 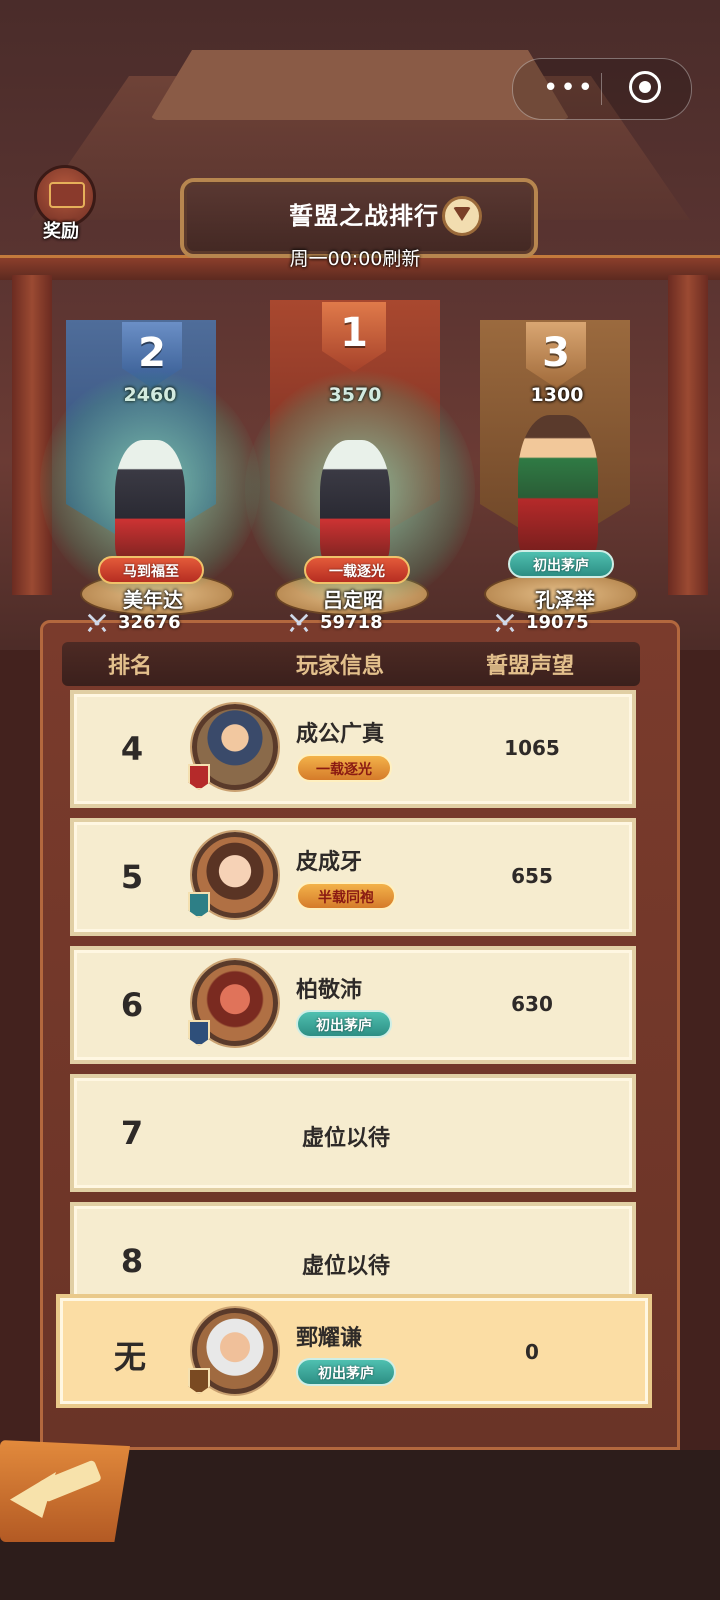 What do you see at coordinates (132, 1261) in the screenshot?
I see `row-rank: 8` at bounding box center [132, 1261].